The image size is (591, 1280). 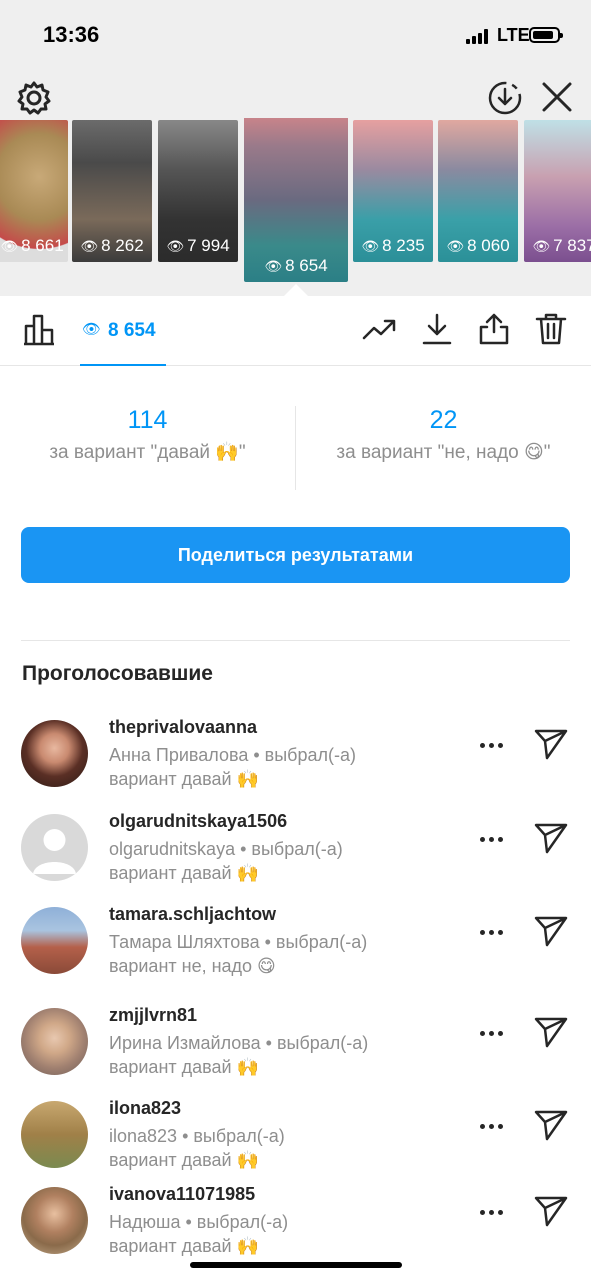 I want to click on voter-name-choice: Надюша • выбрал(-а), so click(x=199, y=1222).